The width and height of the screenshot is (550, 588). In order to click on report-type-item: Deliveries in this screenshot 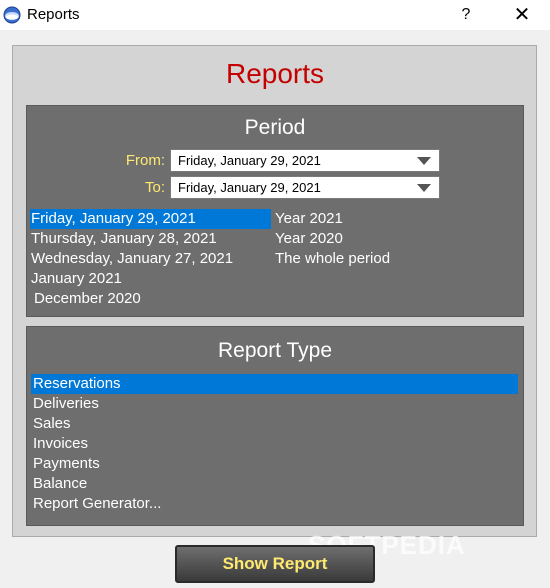, I will do `click(66, 404)`.